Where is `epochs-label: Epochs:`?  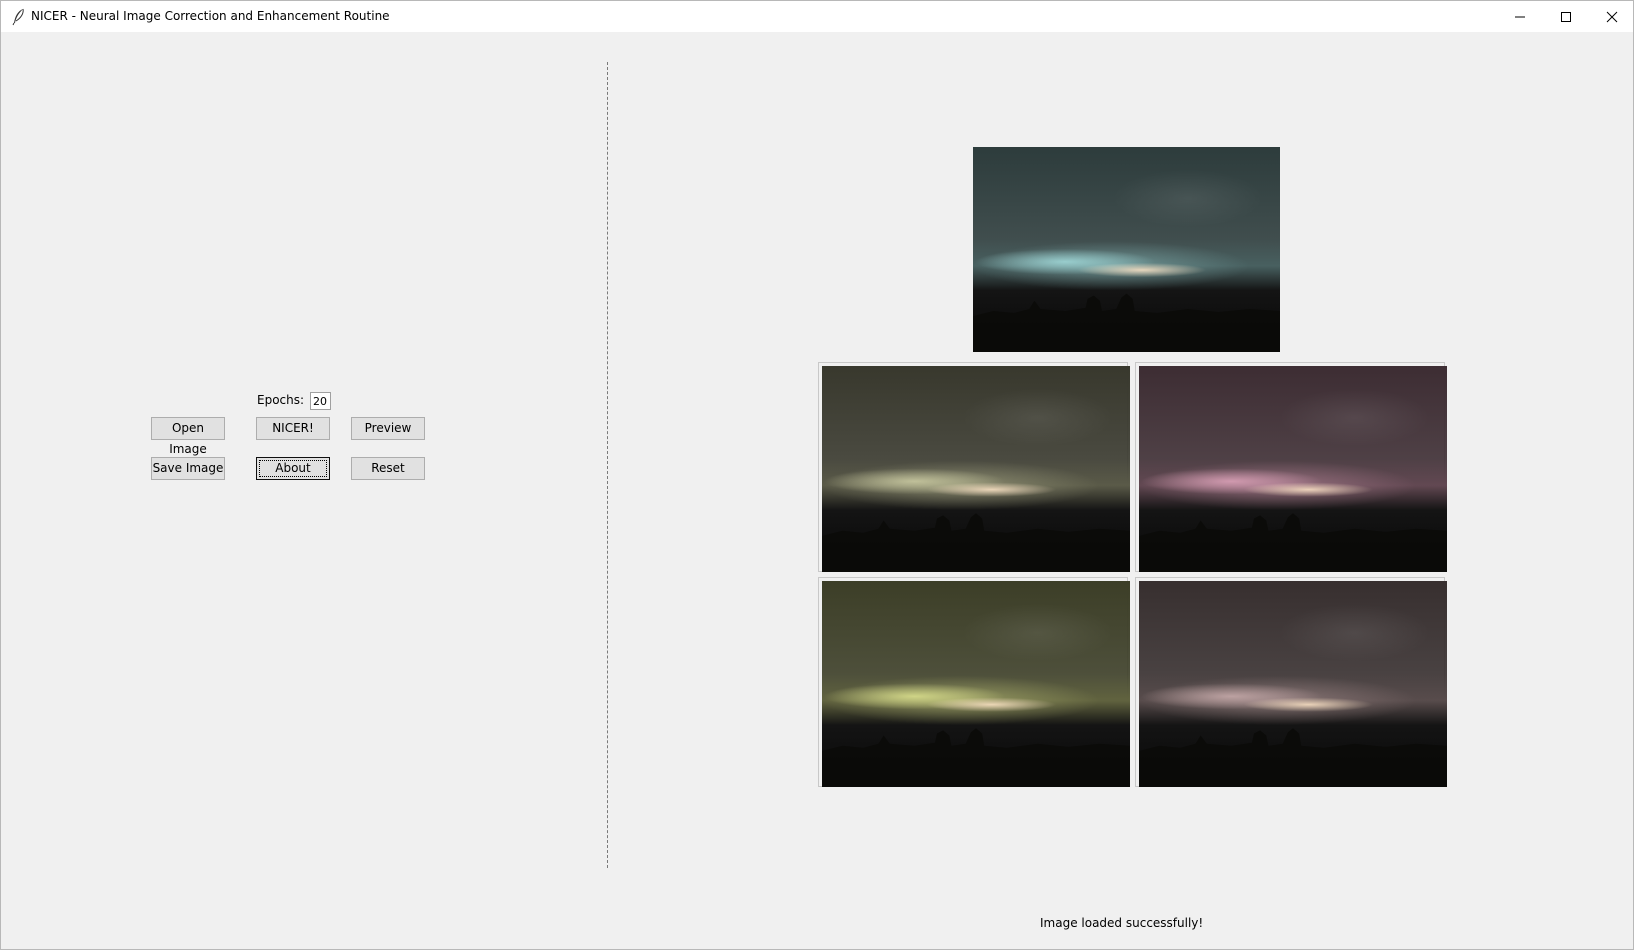 epochs-label: Epochs: is located at coordinates (281, 400).